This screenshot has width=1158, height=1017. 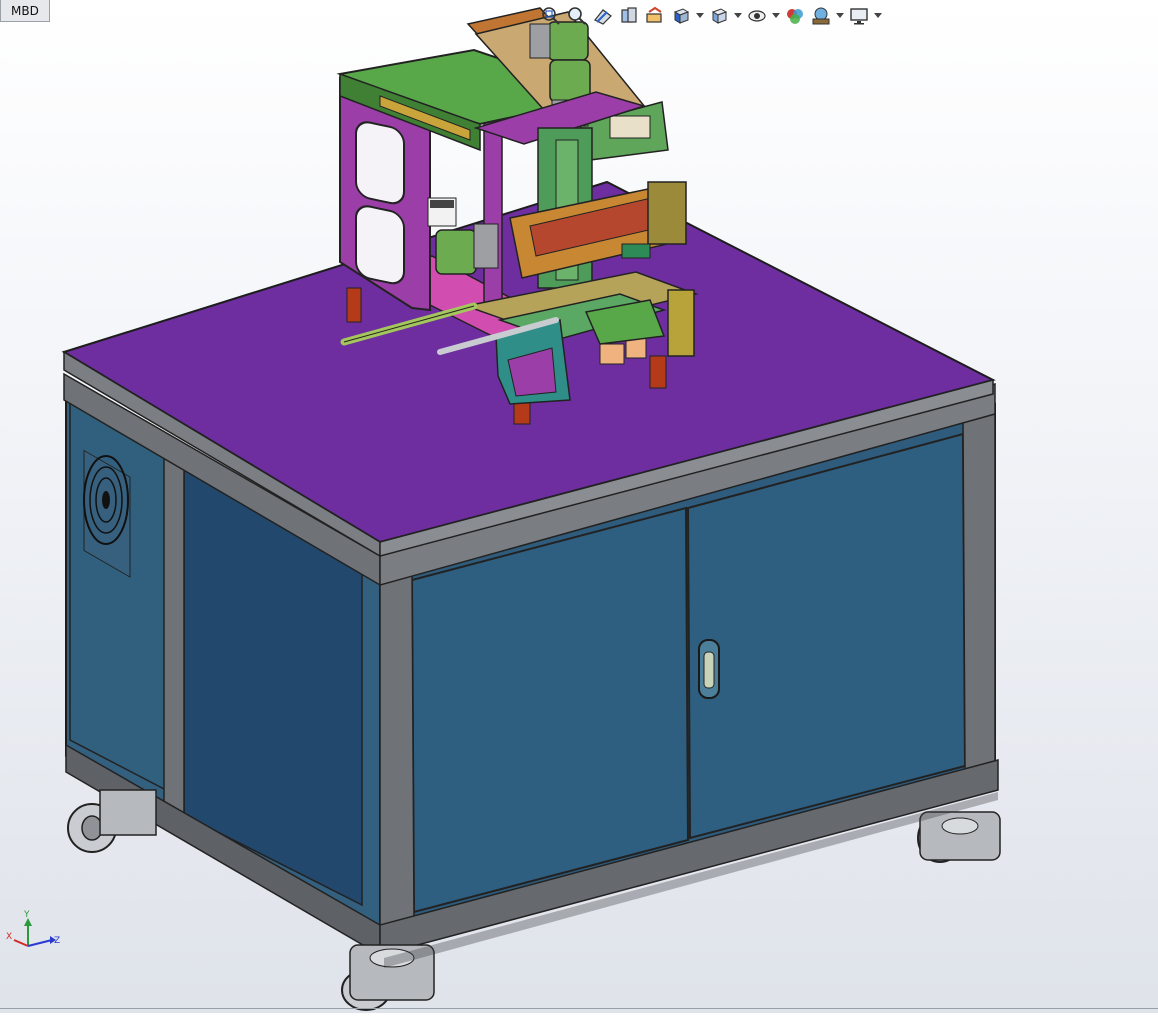 I want to click on apply-scene-icon, so click(x=821, y=16).